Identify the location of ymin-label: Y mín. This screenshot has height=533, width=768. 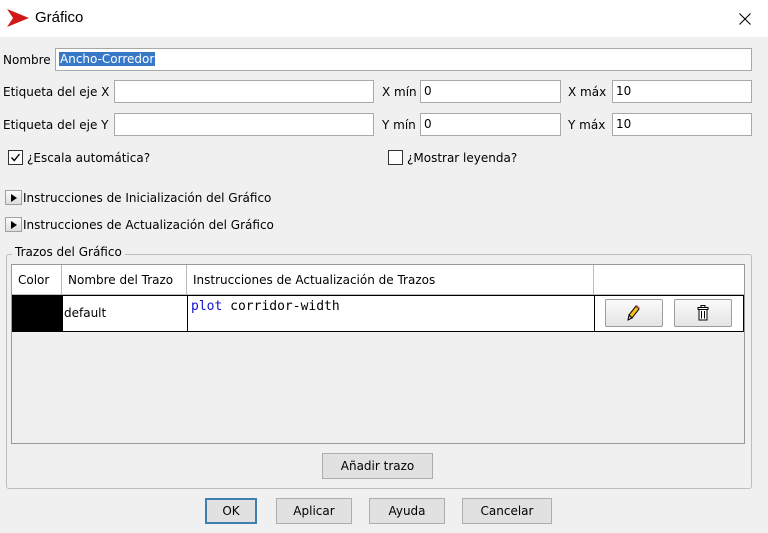
(399, 125).